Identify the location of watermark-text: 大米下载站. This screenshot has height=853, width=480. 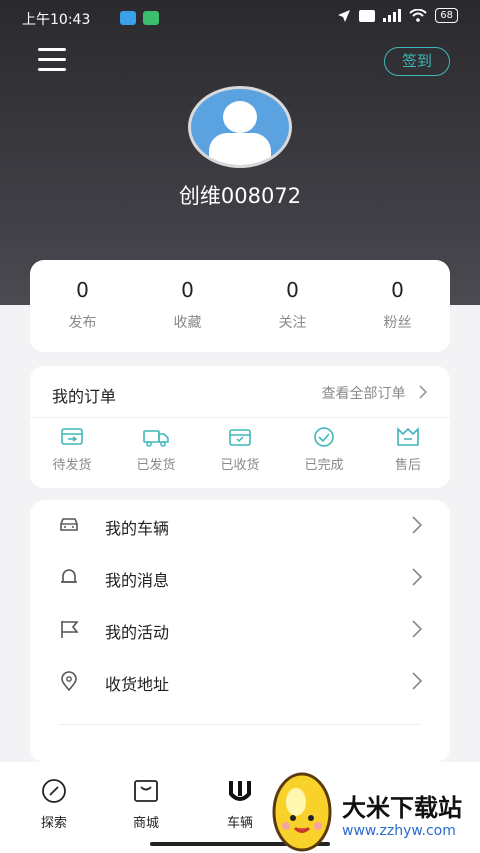
(402, 808).